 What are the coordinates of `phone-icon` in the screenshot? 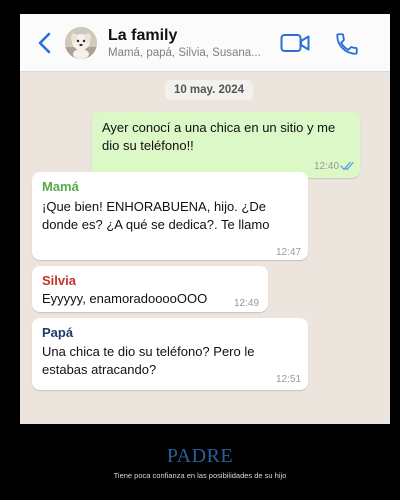 It's located at (347, 44).